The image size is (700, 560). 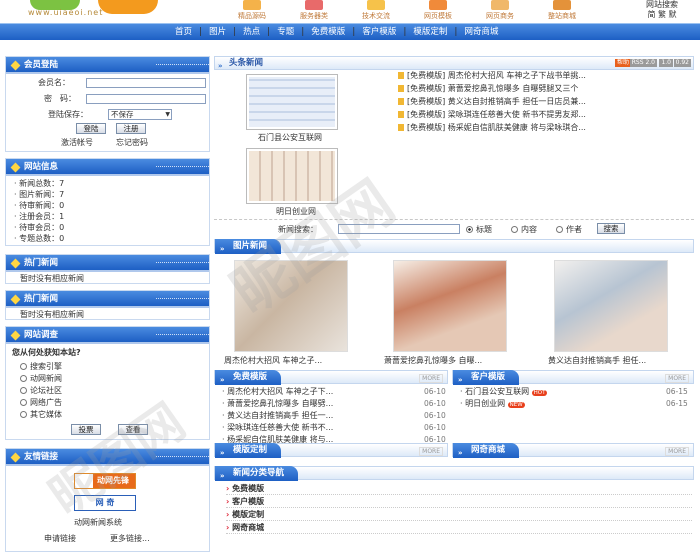 What do you see at coordinates (539, 393) in the screenshot?
I see `hot-badge: HOT` at bounding box center [539, 393].